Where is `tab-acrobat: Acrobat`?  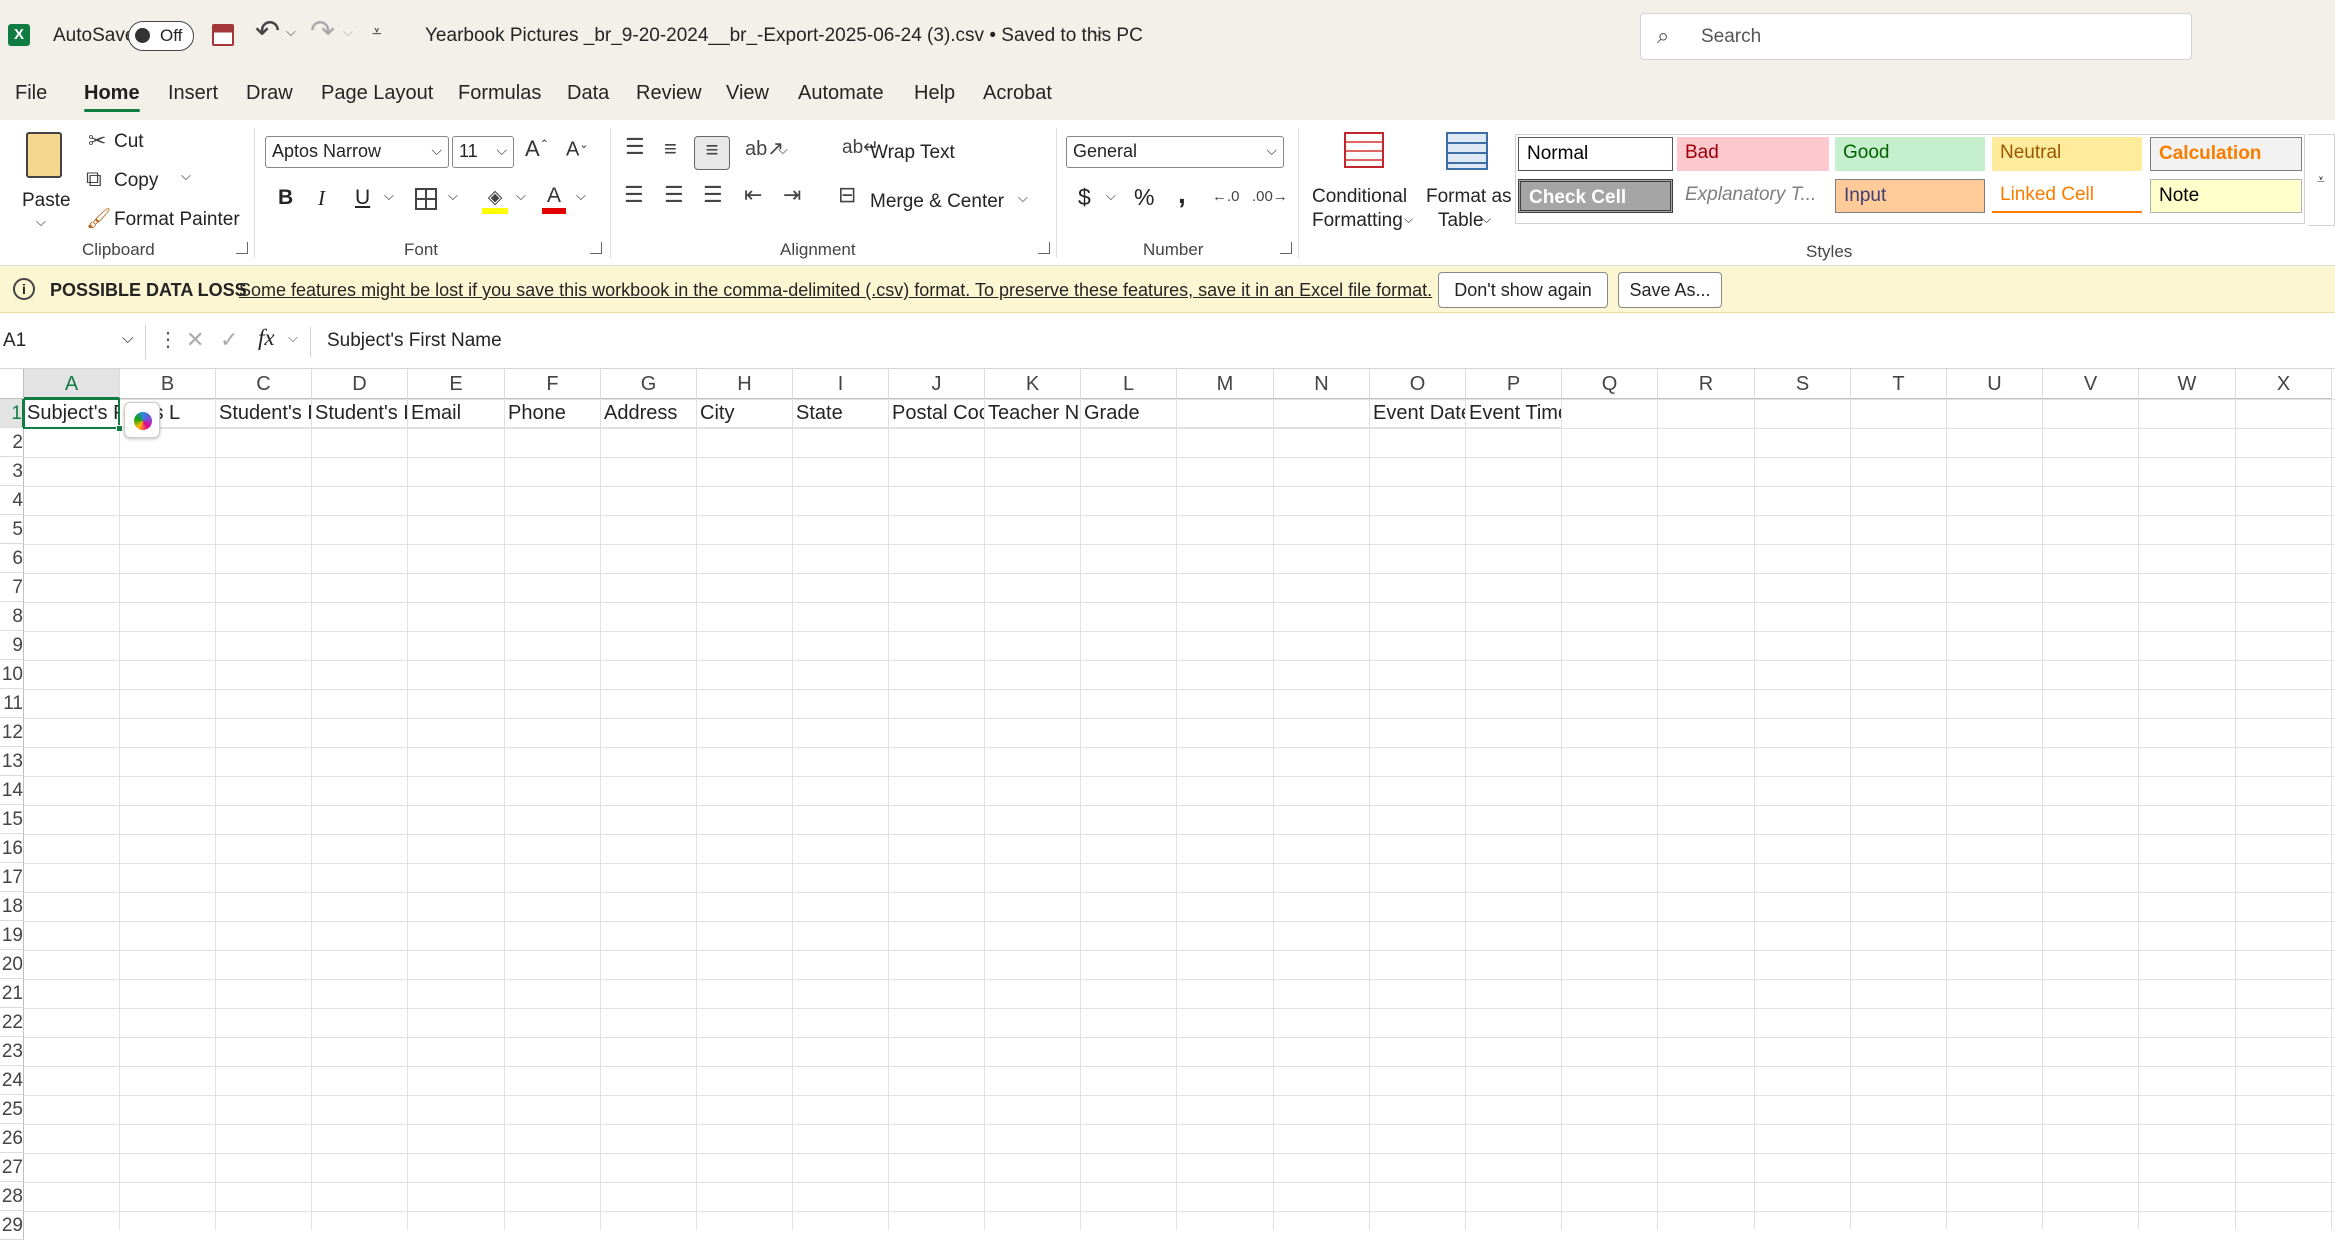
tab-acrobat: Acrobat is located at coordinates (1017, 93).